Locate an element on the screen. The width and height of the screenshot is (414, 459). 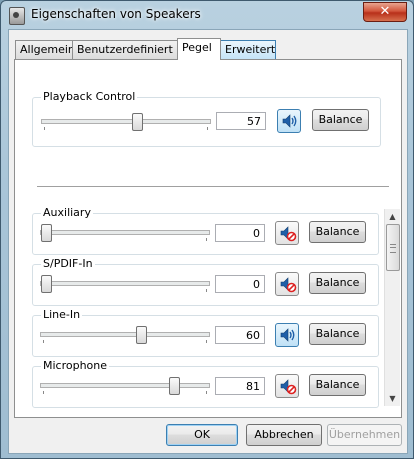
channel-group: S/PDIF-In 0 Balance is located at coordinates (205, 281).